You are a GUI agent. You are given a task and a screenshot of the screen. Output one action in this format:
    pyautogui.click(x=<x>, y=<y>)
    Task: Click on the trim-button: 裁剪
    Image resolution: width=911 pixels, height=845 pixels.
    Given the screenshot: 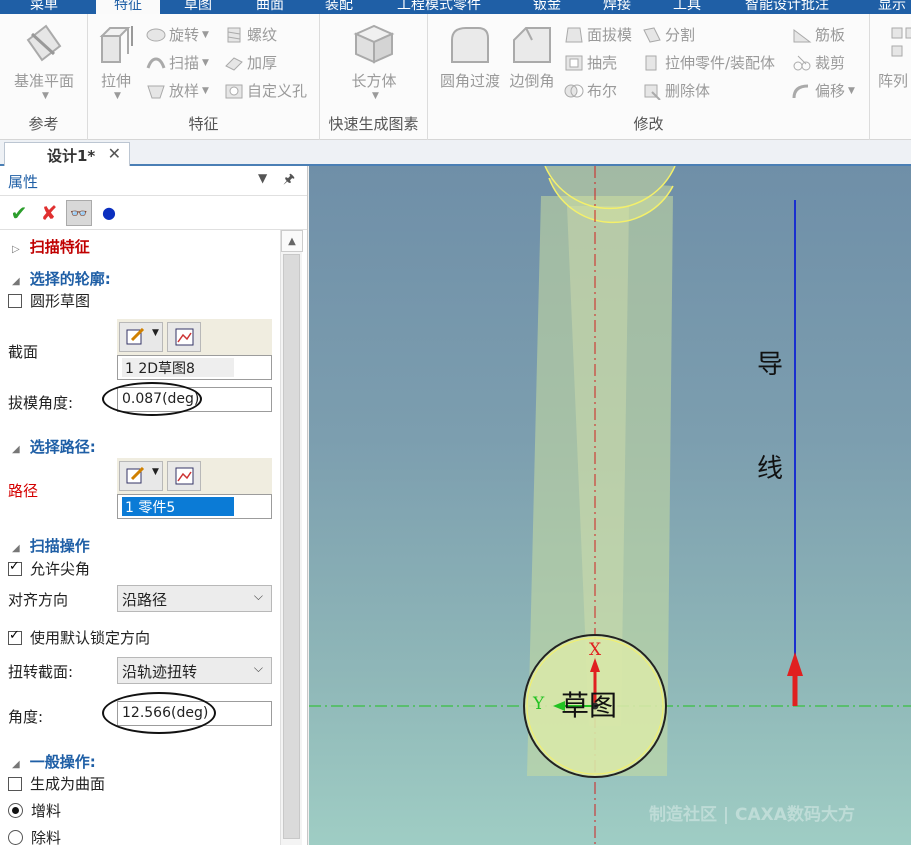 What is the action you would take?
    pyautogui.click(x=818, y=62)
    